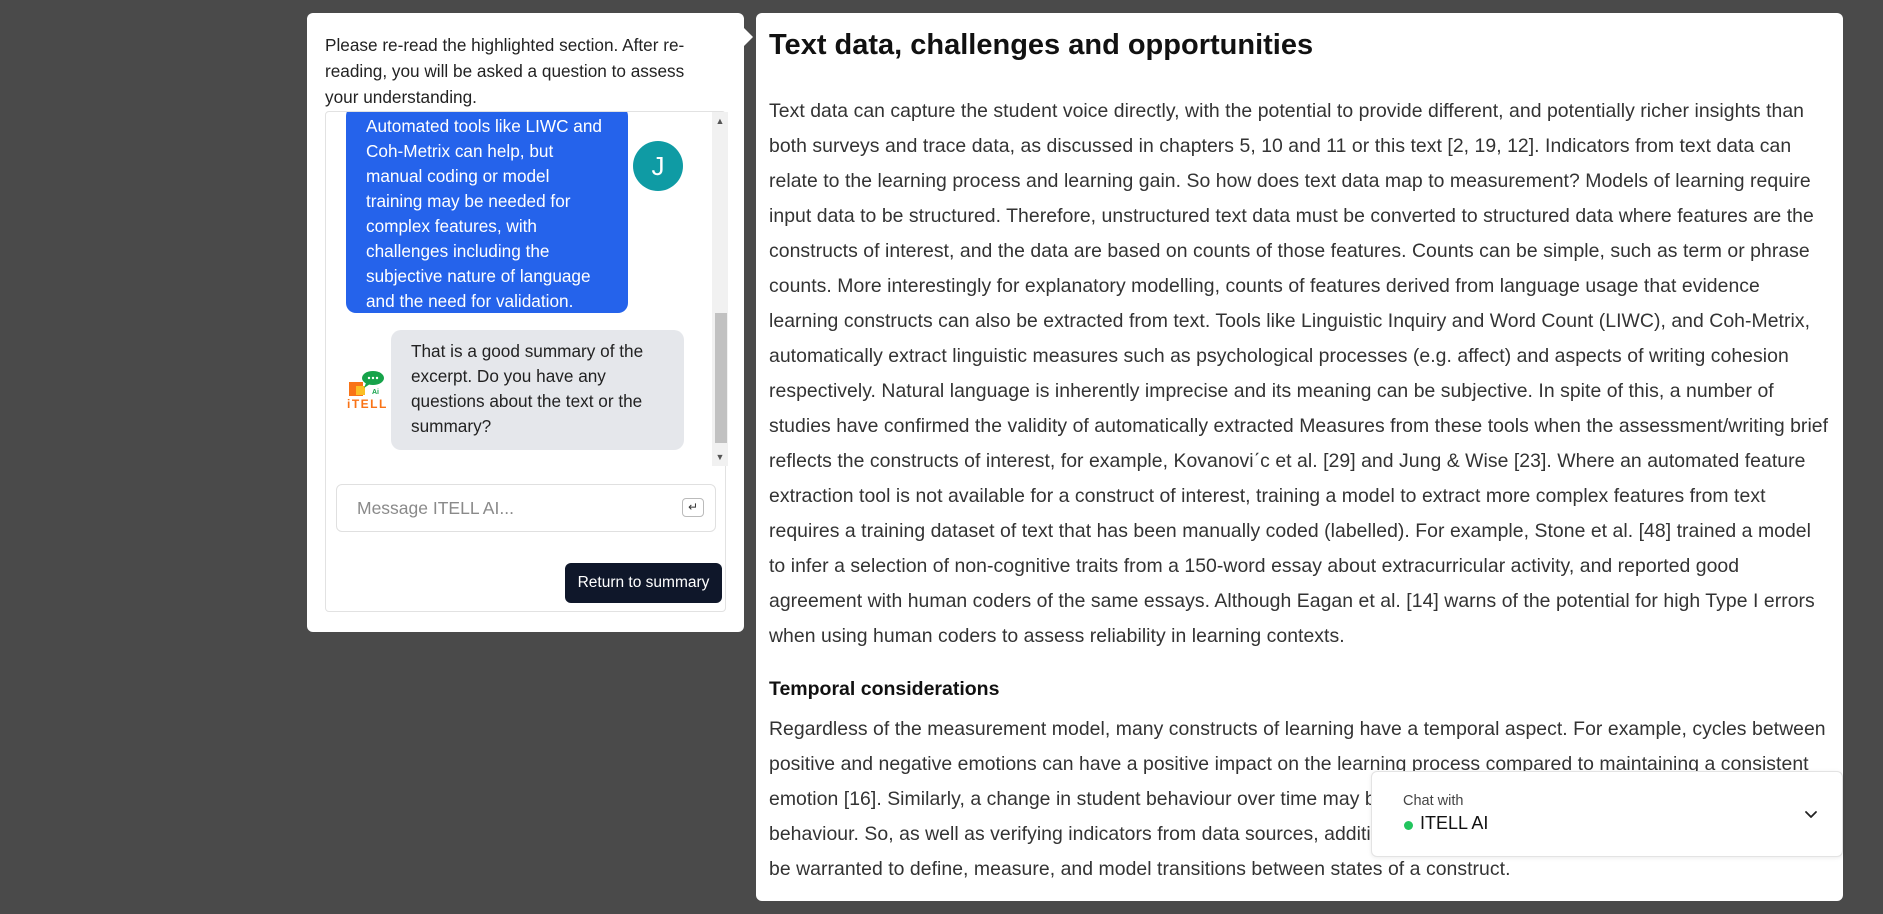  Describe the element at coordinates (526, 508) in the screenshot. I see `message-input` at that location.